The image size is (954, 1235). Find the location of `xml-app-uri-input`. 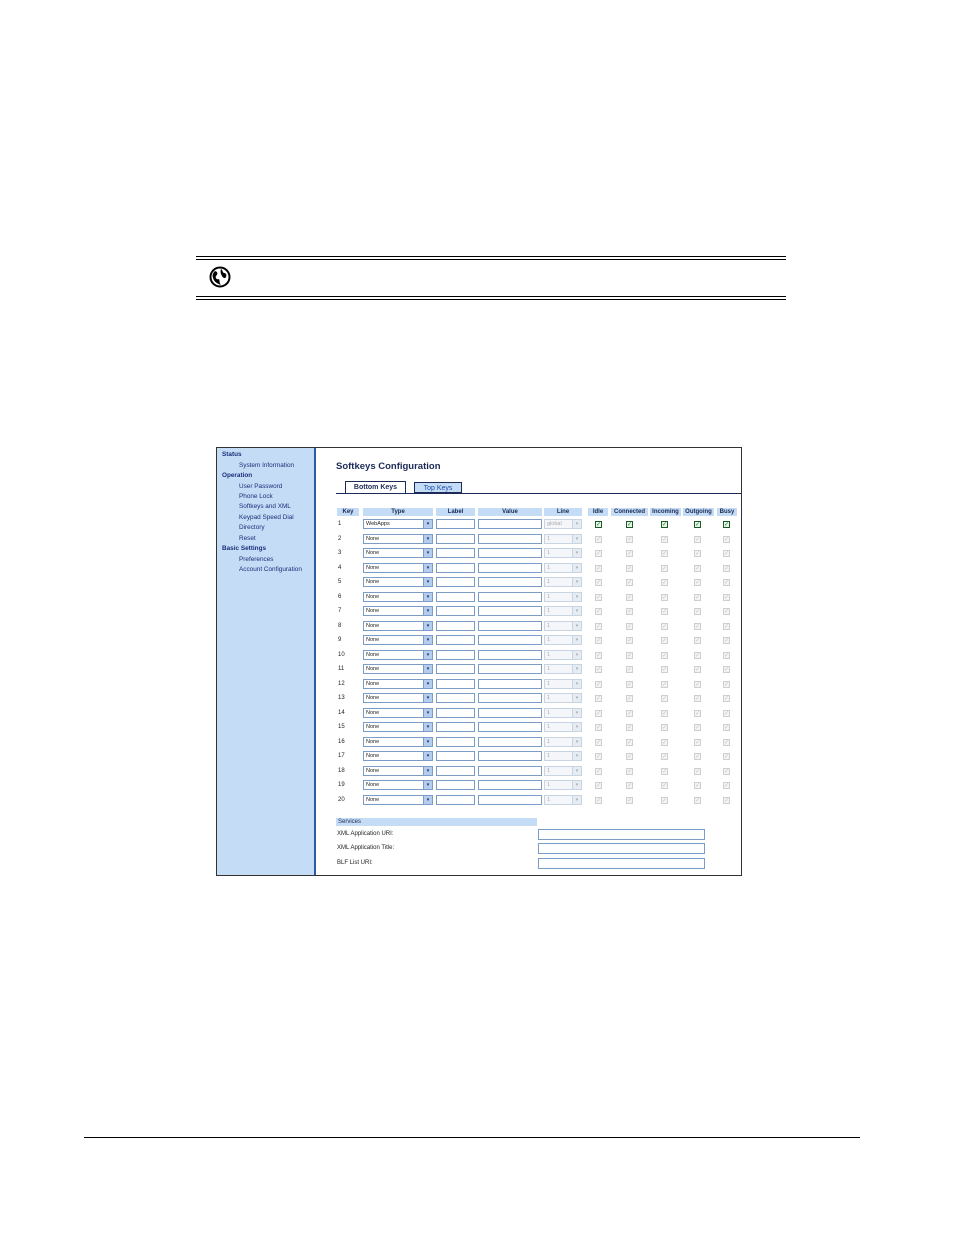

xml-app-uri-input is located at coordinates (621, 834).